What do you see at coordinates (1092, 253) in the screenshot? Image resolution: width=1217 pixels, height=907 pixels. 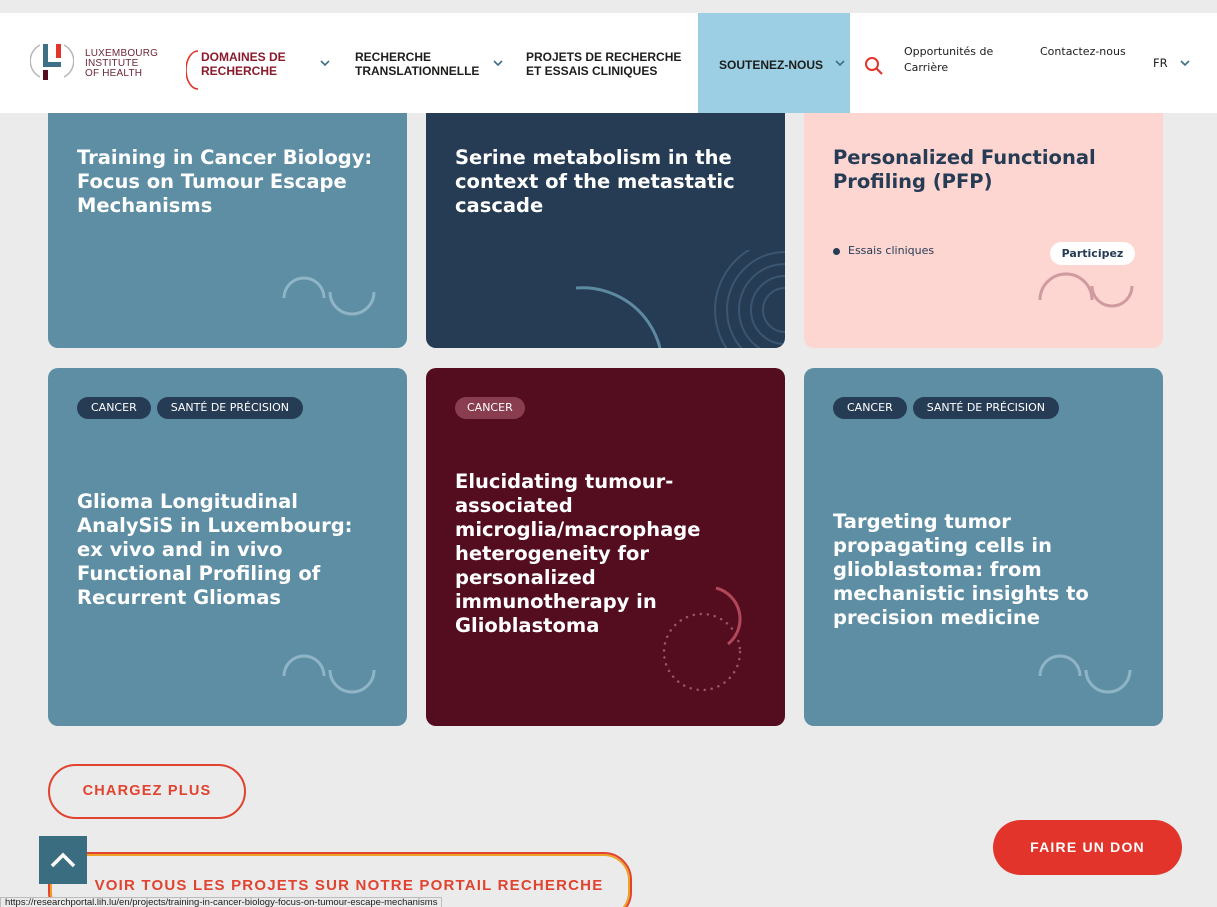 I see `participate-button: Participez` at bounding box center [1092, 253].